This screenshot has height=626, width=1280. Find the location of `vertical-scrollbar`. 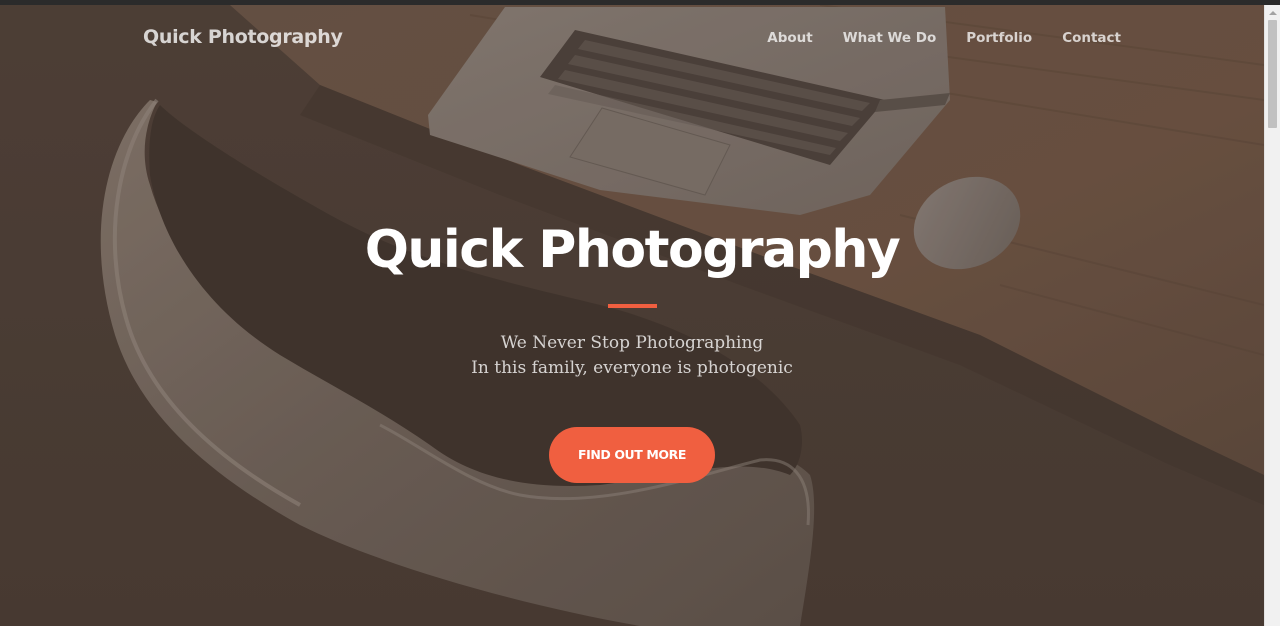

vertical-scrollbar is located at coordinates (1272, 315).